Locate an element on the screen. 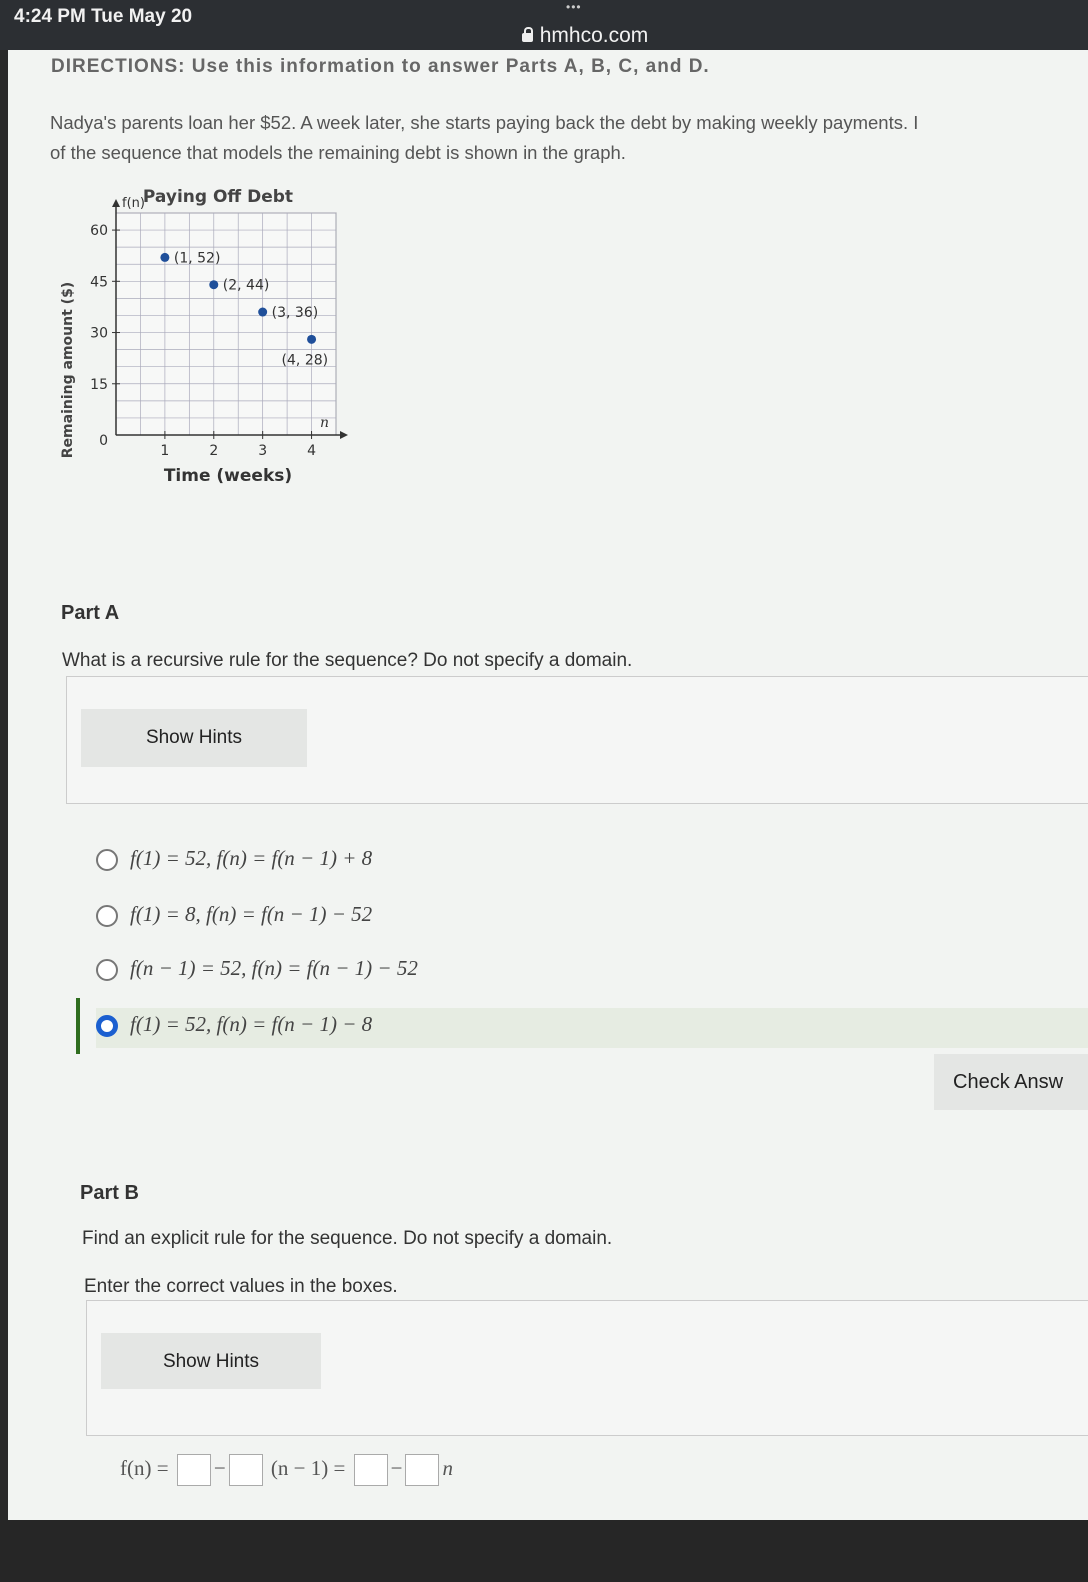 Image resolution: width=1088 pixels, height=1582 pixels. url-text: hmhco.com is located at coordinates (594, 35).